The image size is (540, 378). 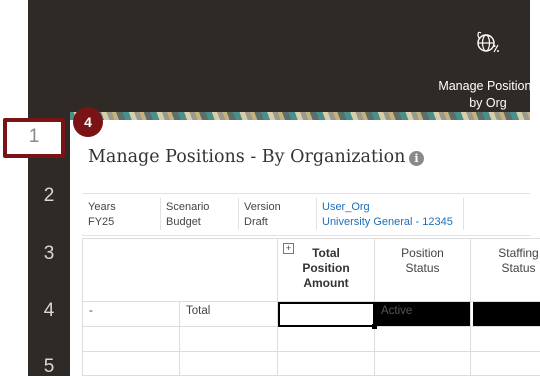 I want to click on row-number-4: 4, so click(x=49, y=310).